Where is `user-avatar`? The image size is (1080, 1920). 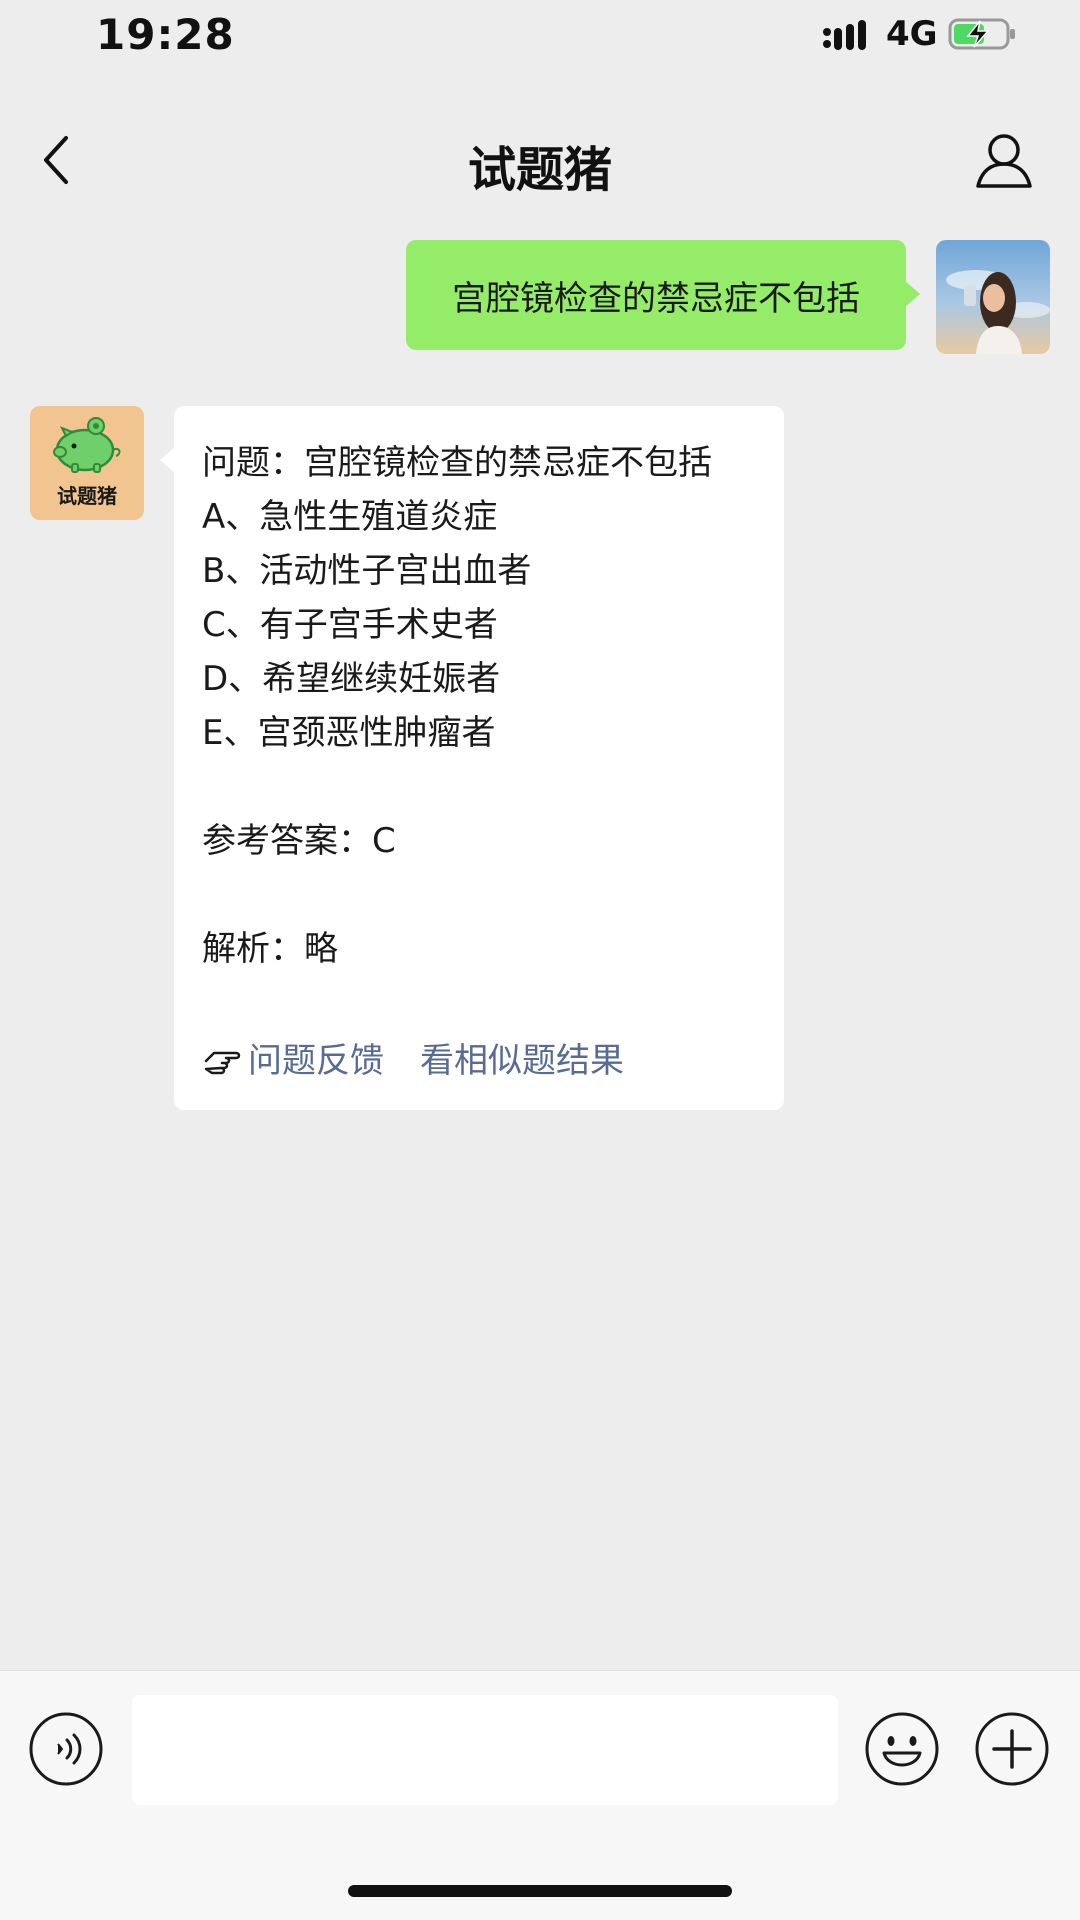
user-avatar is located at coordinates (993, 297).